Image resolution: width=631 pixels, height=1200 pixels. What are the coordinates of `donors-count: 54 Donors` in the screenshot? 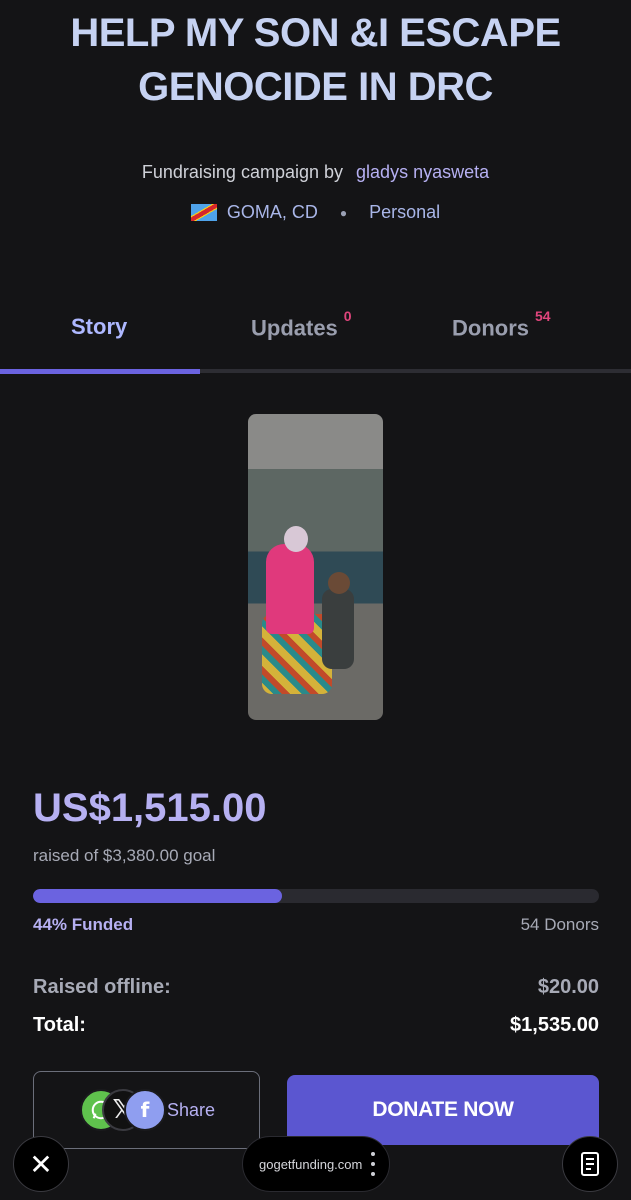 It's located at (559, 924).